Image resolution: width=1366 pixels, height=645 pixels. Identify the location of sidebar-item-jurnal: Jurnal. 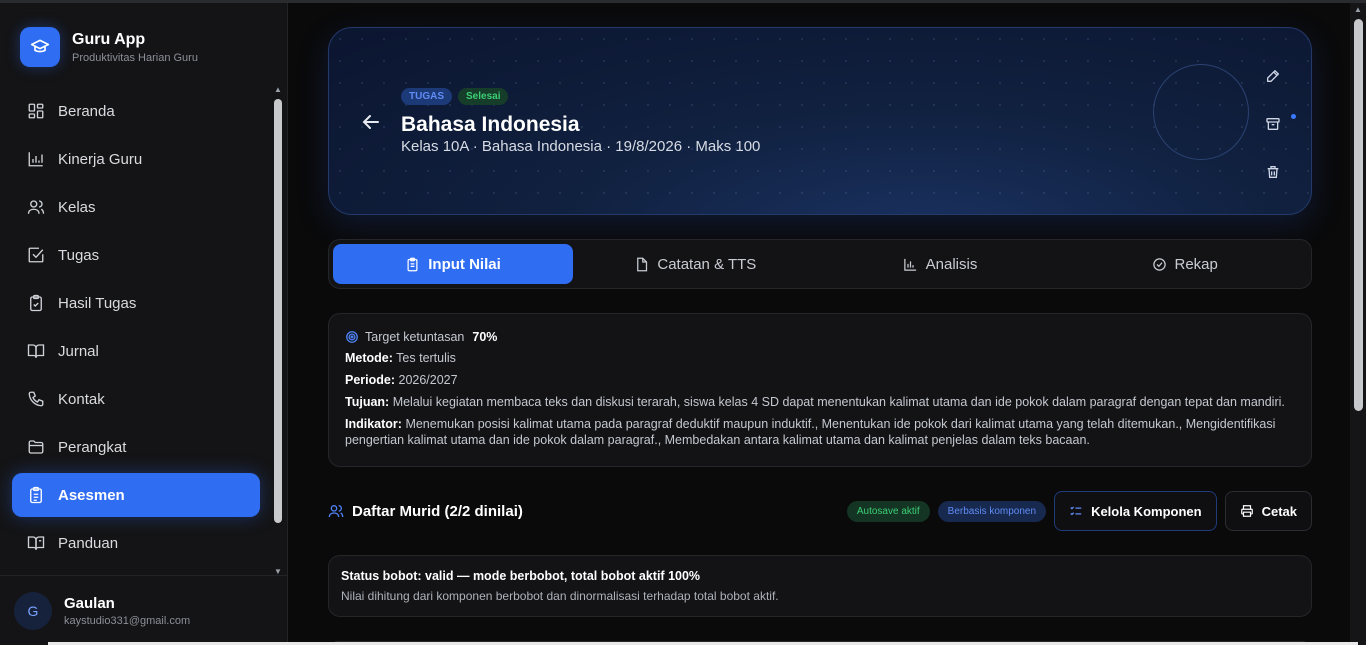
(136, 351).